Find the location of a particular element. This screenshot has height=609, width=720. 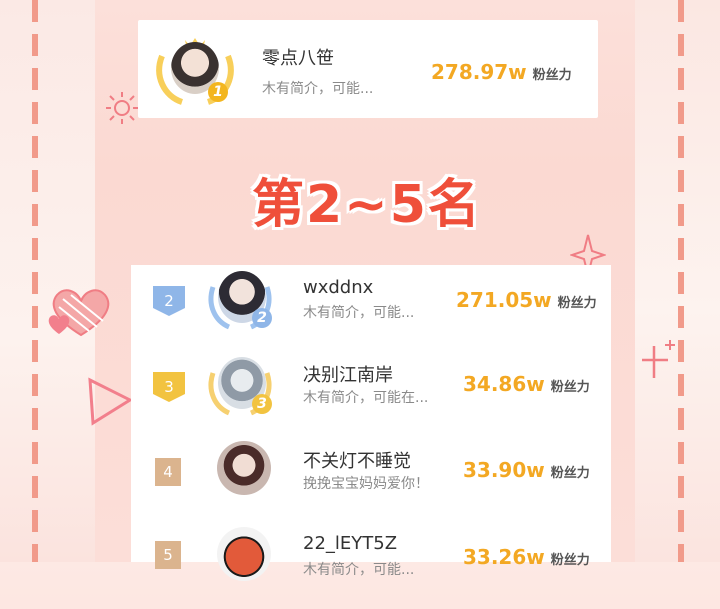

fans-power: 33.26w 粉丝力 is located at coordinates (526, 557).